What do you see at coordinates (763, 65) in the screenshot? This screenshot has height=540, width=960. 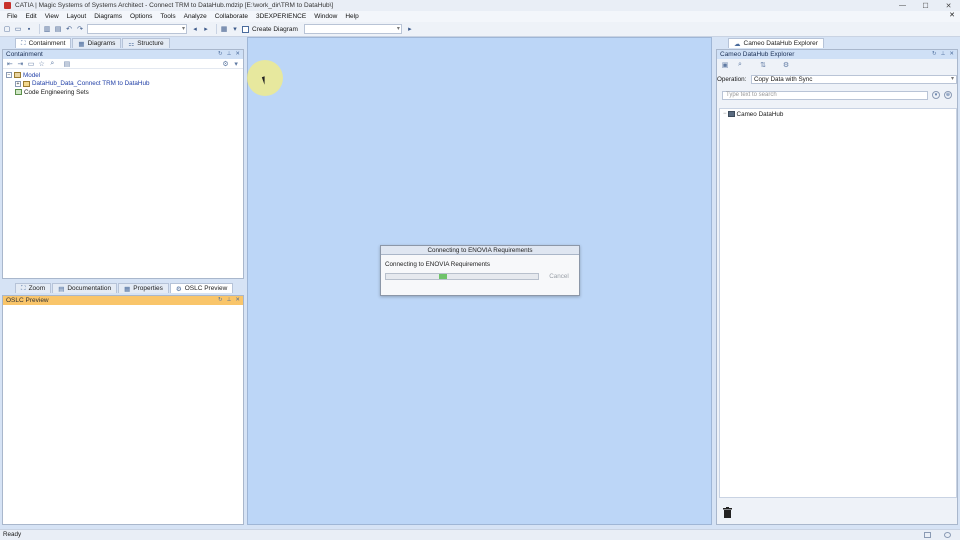 I see `sync-icon: ⇅` at bounding box center [763, 65].